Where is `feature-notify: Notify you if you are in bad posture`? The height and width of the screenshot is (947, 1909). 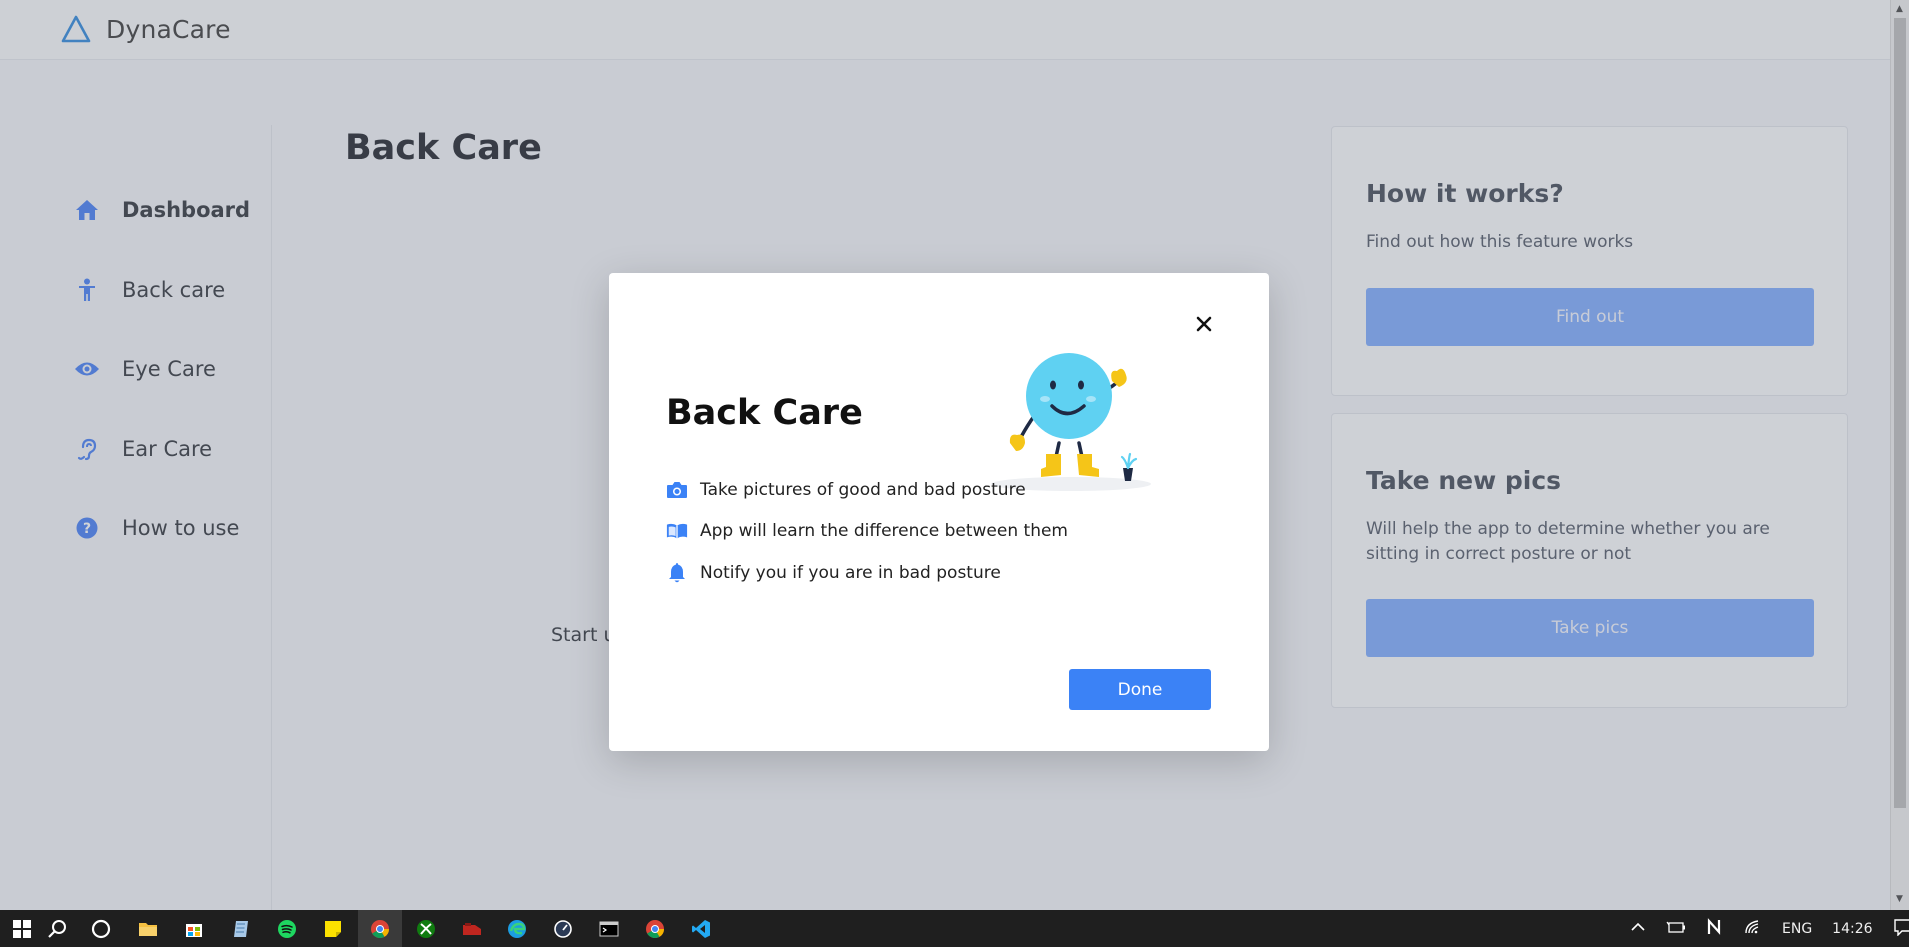
feature-notify: Notify you if you are in bad posture is located at coordinates (833, 573).